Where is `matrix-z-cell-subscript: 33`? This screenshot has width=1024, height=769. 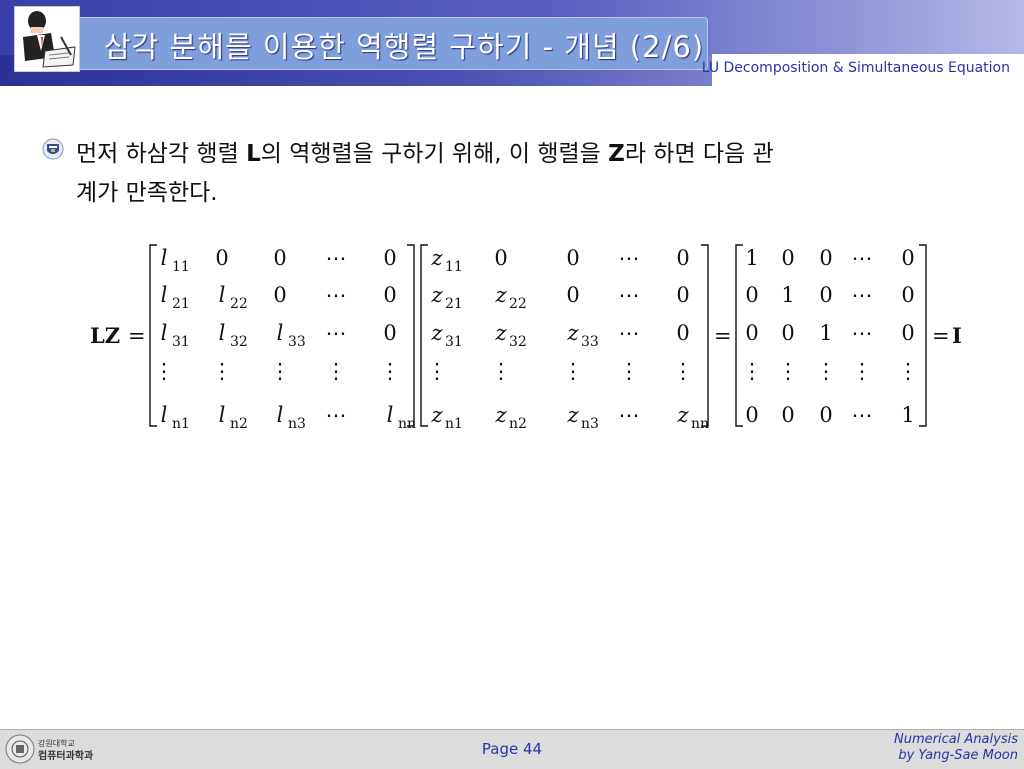 matrix-z-cell-subscript: 33 is located at coordinates (590, 342).